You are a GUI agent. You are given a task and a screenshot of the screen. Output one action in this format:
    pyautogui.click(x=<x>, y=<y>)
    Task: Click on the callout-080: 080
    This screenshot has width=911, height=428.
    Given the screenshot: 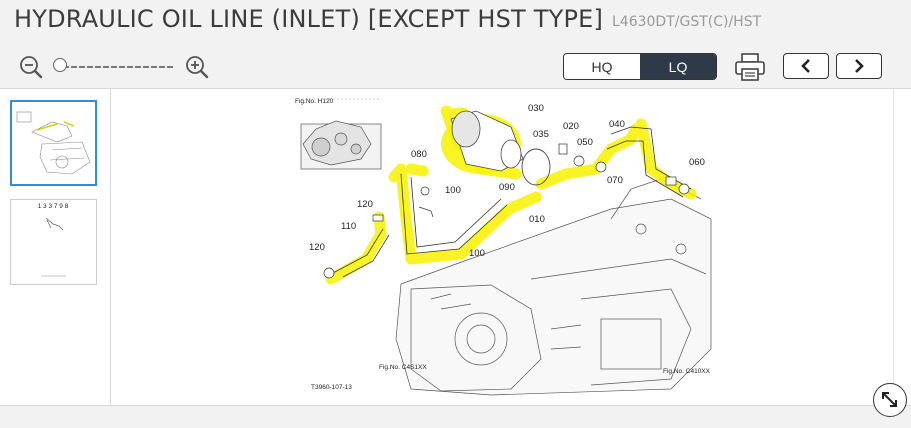 What is the action you would take?
    pyautogui.click(x=419, y=154)
    